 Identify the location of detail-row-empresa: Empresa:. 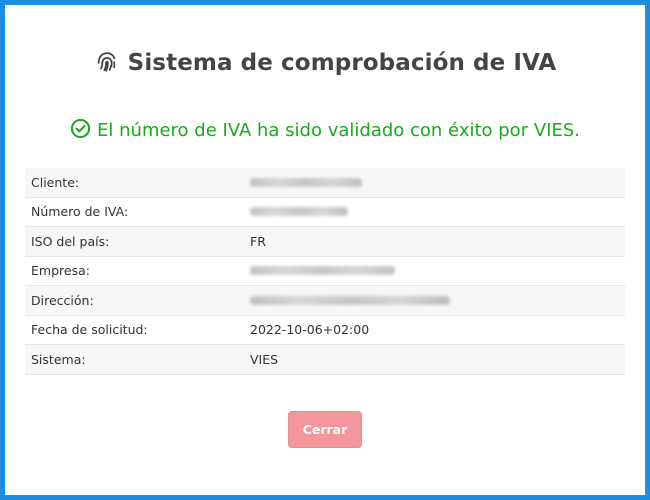
(325, 271).